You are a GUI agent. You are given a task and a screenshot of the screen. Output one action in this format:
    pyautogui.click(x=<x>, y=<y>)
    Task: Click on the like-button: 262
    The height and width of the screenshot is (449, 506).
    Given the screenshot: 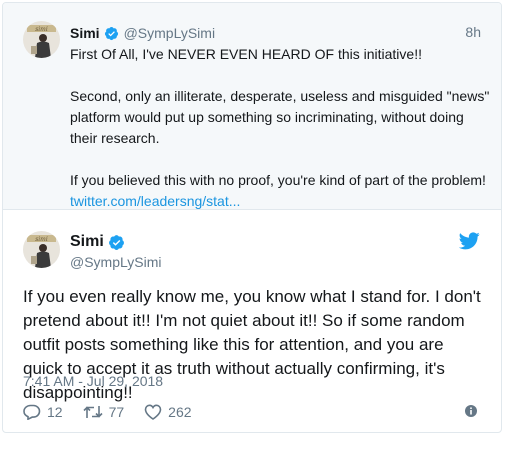 What is the action you would take?
    pyautogui.click(x=168, y=412)
    